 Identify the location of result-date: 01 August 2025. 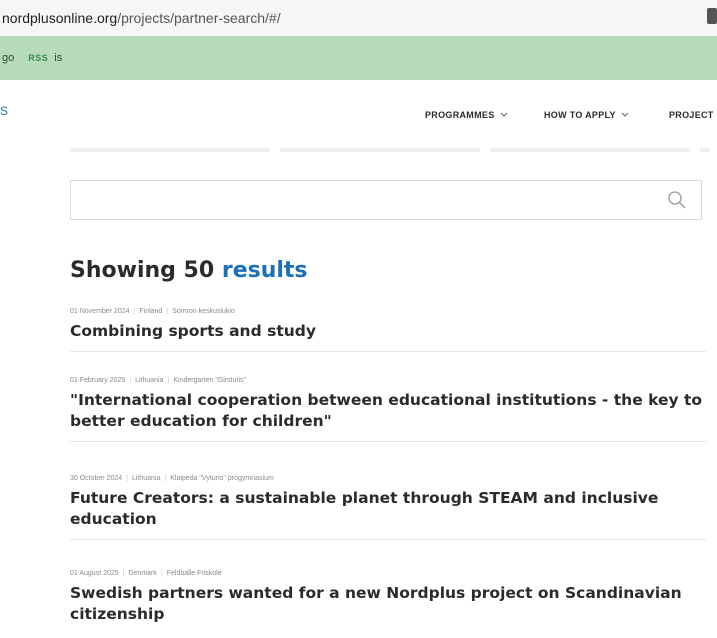
(94, 573).